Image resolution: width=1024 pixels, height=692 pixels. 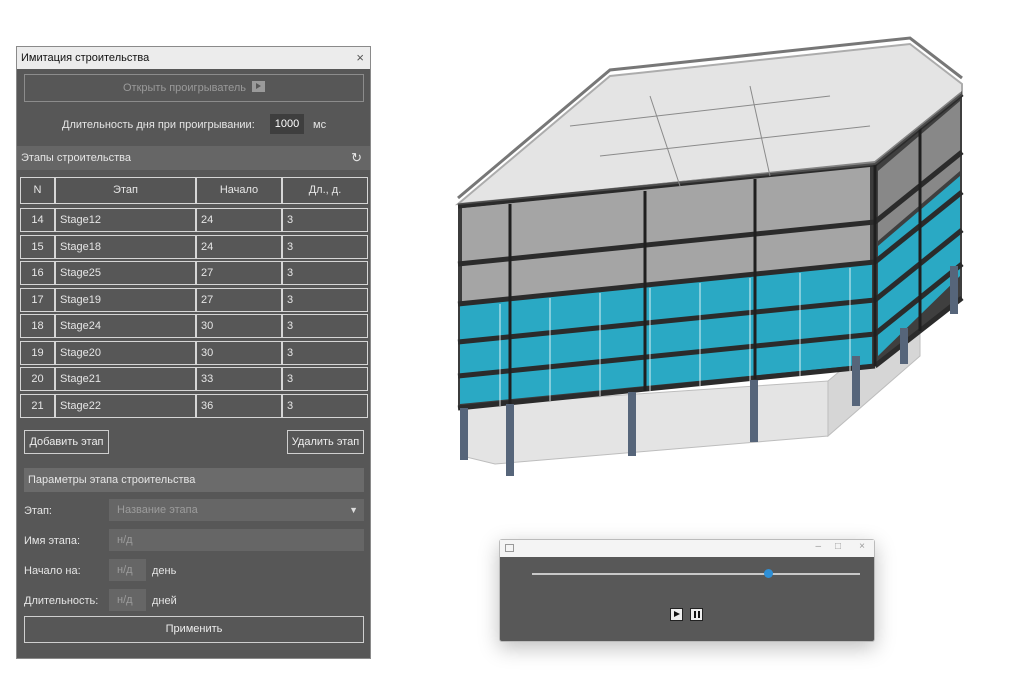 What do you see at coordinates (676, 614) in the screenshot?
I see `play-button` at bounding box center [676, 614].